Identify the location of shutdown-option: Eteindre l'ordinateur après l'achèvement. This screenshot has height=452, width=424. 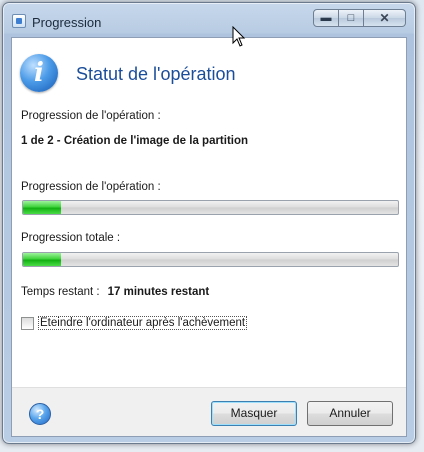
(134, 323).